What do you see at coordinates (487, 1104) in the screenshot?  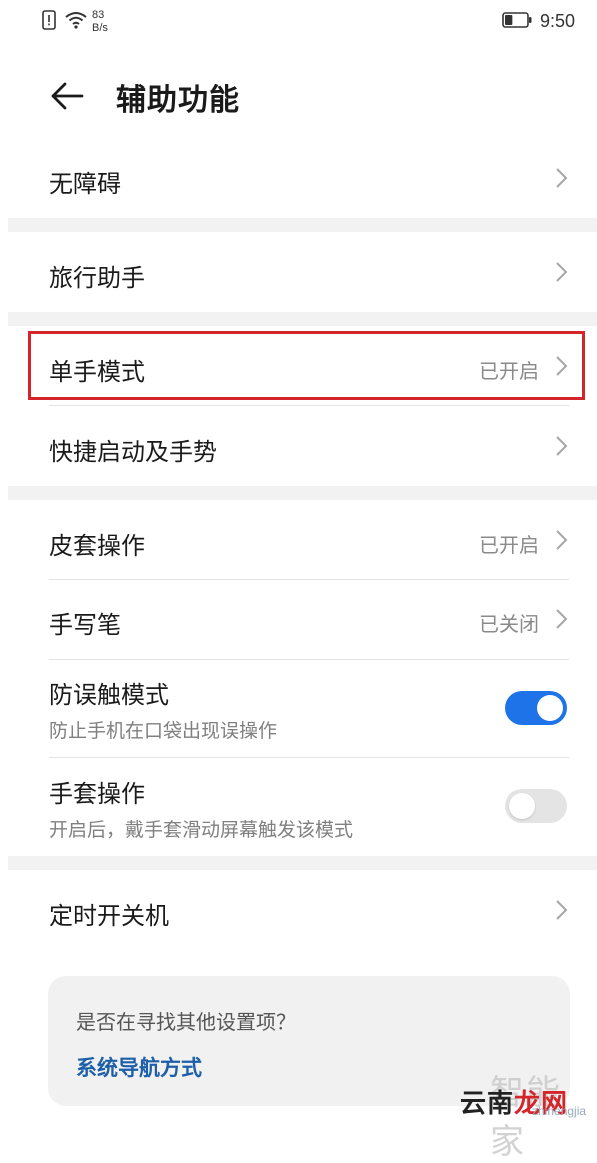 I see `watermark-text-a: 云南` at bounding box center [487, 1104].